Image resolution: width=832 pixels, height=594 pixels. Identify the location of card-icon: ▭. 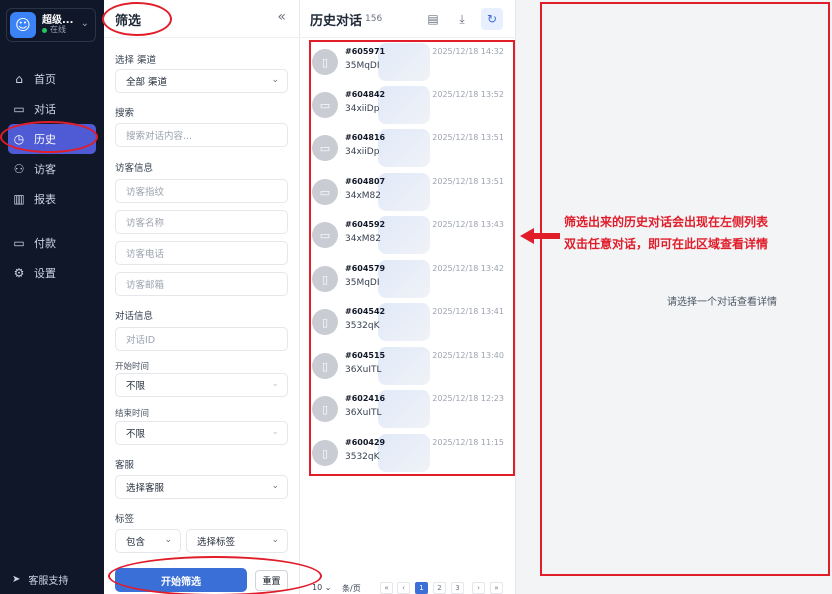
(19, 243).